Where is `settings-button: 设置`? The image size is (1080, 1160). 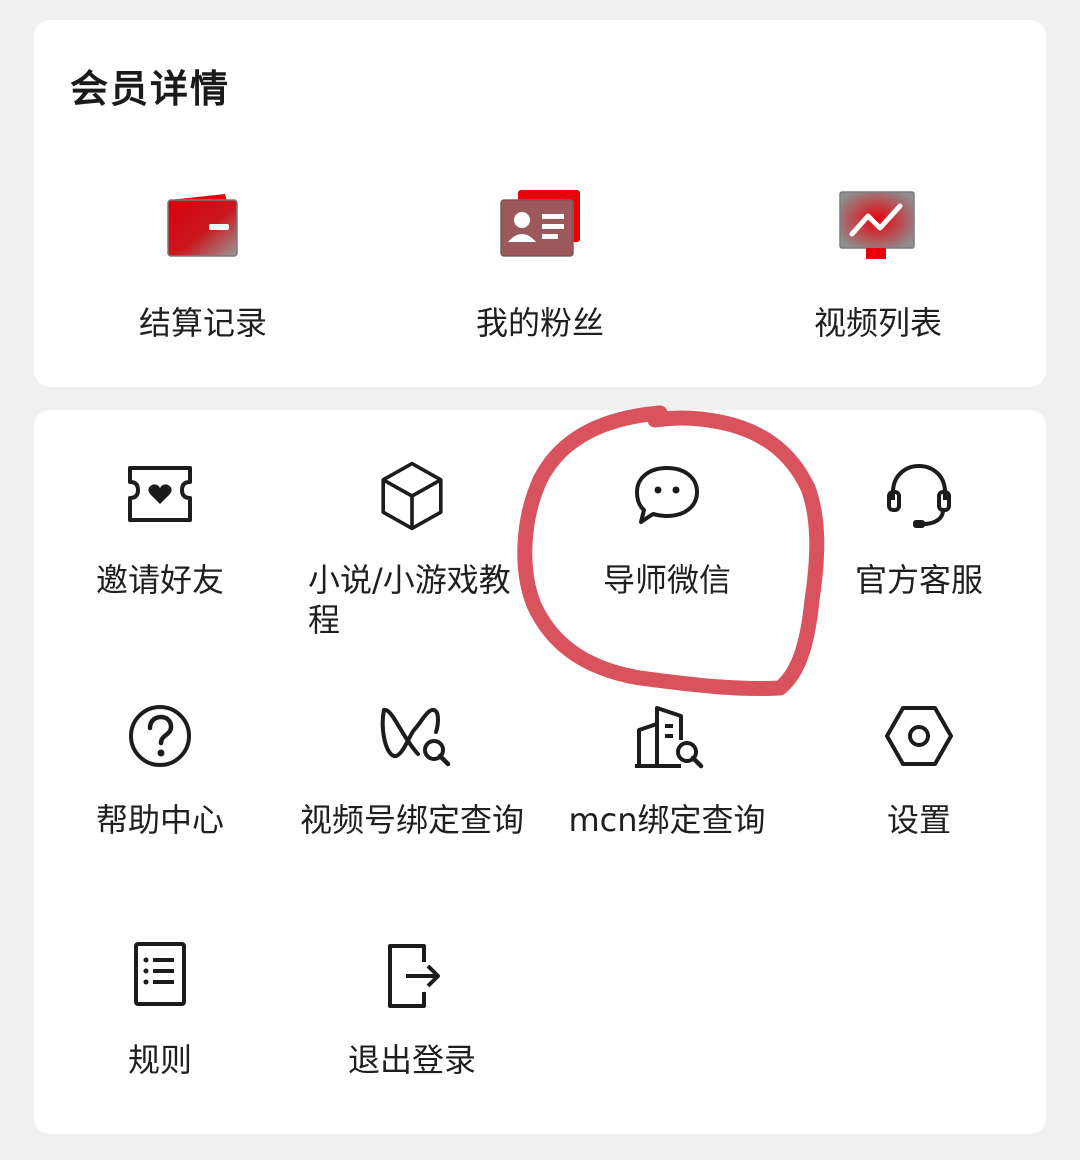 settings-button: 设置 is located at coordinates (919, 810).